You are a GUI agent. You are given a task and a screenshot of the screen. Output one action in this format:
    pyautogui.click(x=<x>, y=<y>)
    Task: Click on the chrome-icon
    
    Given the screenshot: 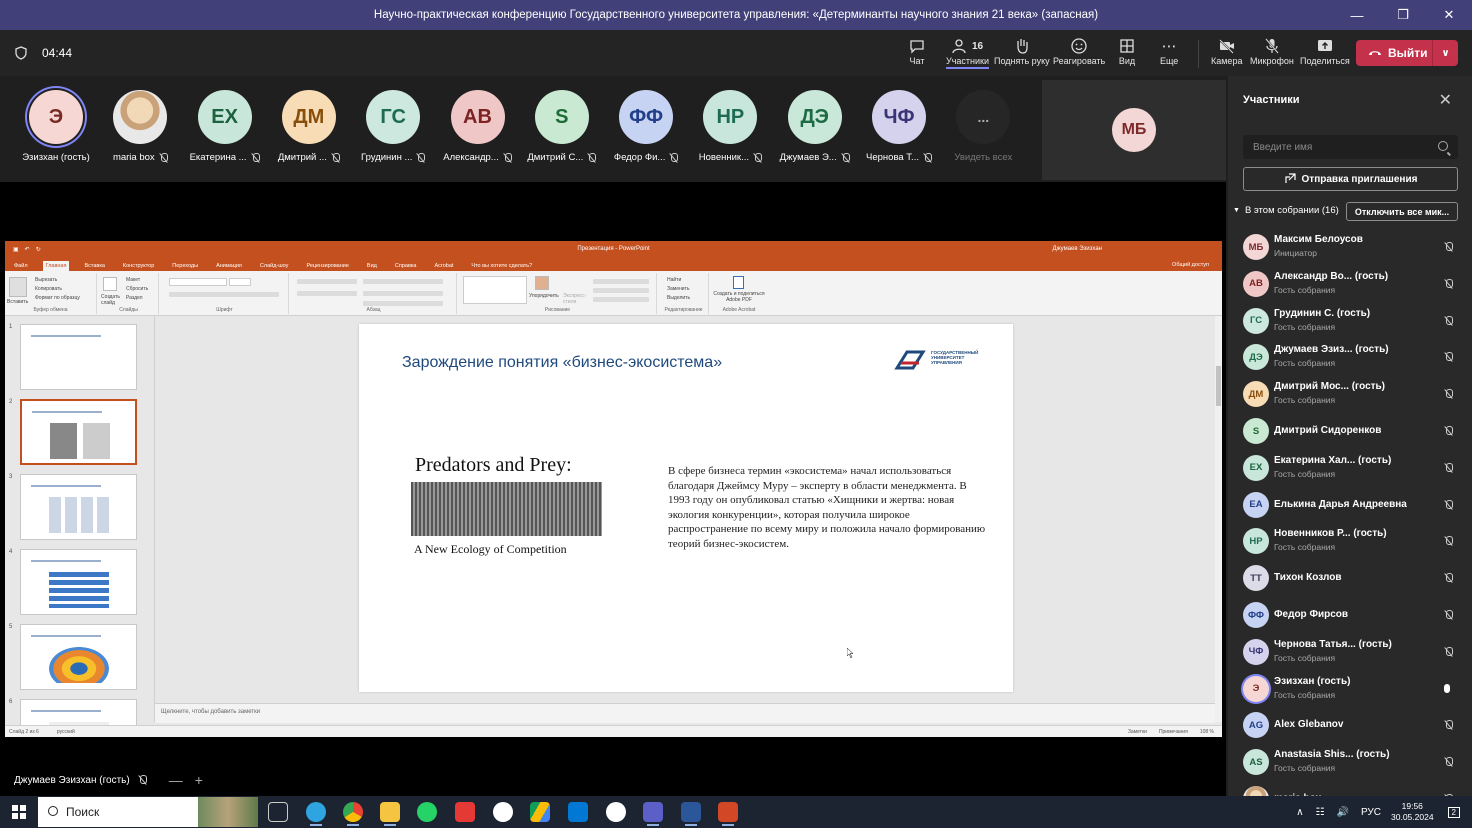 What is the action you would take?
    pyautogui.click(x=353, y=814)
    